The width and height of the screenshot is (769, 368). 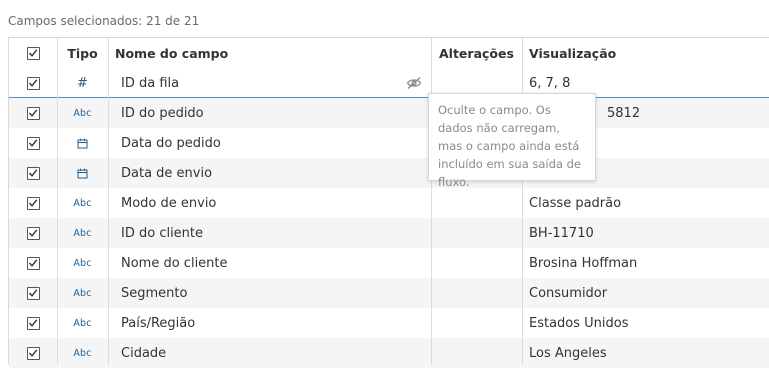 I want to click on type-label: #, so click(x=82, y=83).